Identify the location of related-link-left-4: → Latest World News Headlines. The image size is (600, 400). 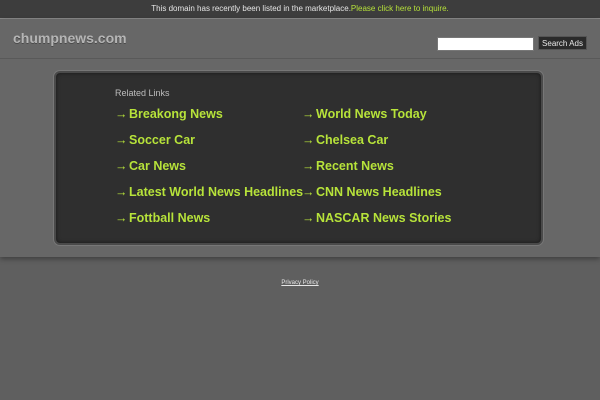
(209, 192).